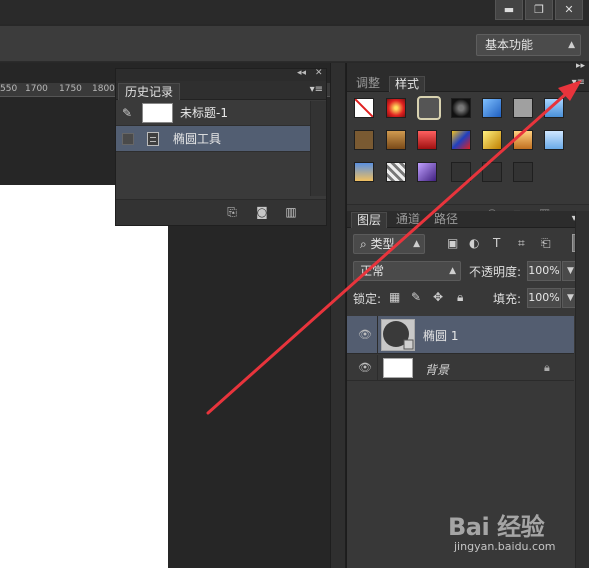 The width and height of the screenshot is (589, 568). Describe the element at coordinates (496, 243) in the screenshot. I see `type-filter-icon: T` at that location.